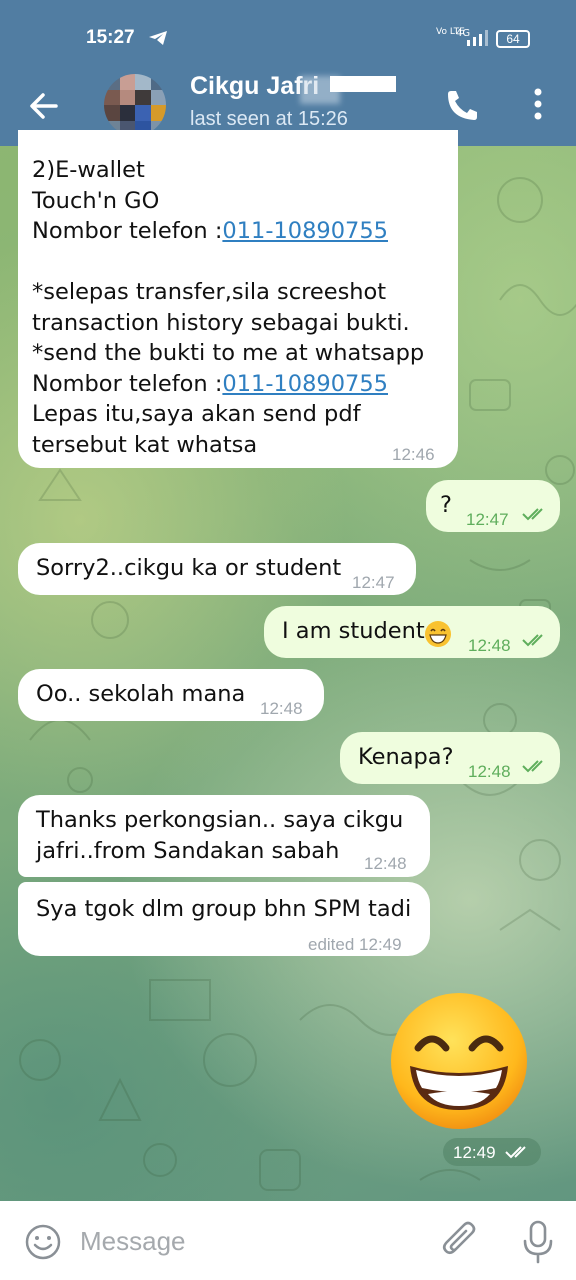 This screenshot has height=1280, width=576. I want to click on message-line, so click(228, 262).